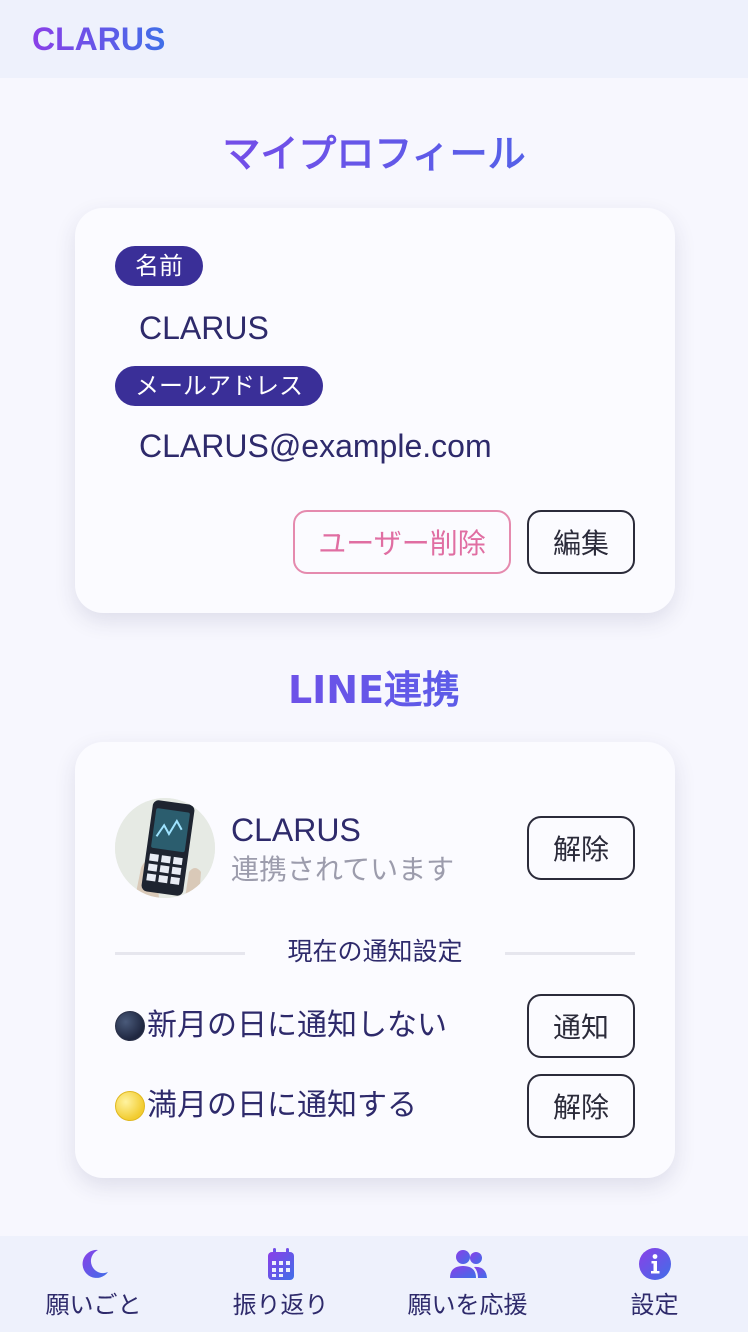 This screenshot has height=1332, width=748. What do you see at coordinates (654, 1284) in the screenshot?
I see `nav-item-settings: 設定` at bounding box center [654, 1284].